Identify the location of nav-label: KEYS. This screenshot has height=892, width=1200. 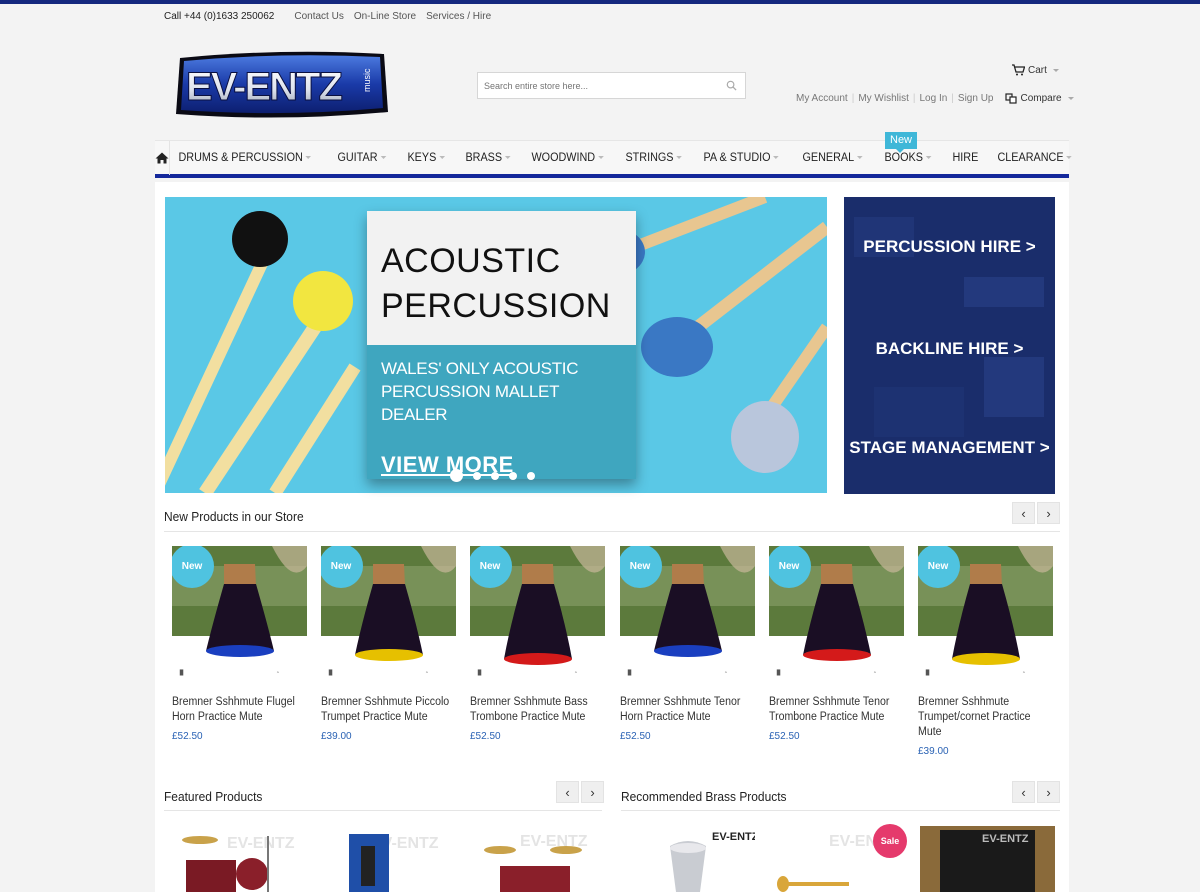
(422, 157).